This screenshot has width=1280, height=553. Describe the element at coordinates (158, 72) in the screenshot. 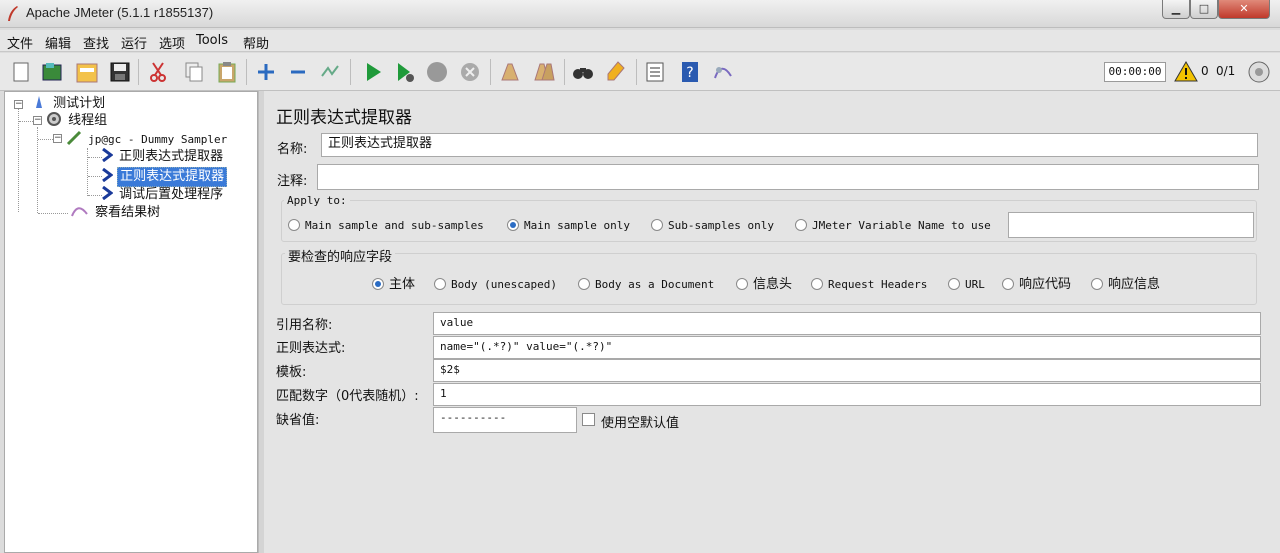

I see `cut-icon` at that location.